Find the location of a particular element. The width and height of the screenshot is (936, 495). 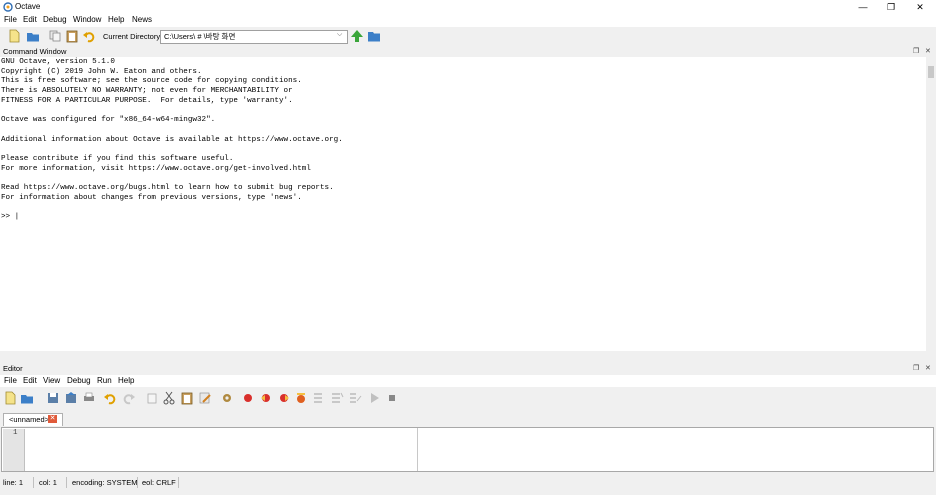

window-title: Octave is located at coordinates (28, 6).